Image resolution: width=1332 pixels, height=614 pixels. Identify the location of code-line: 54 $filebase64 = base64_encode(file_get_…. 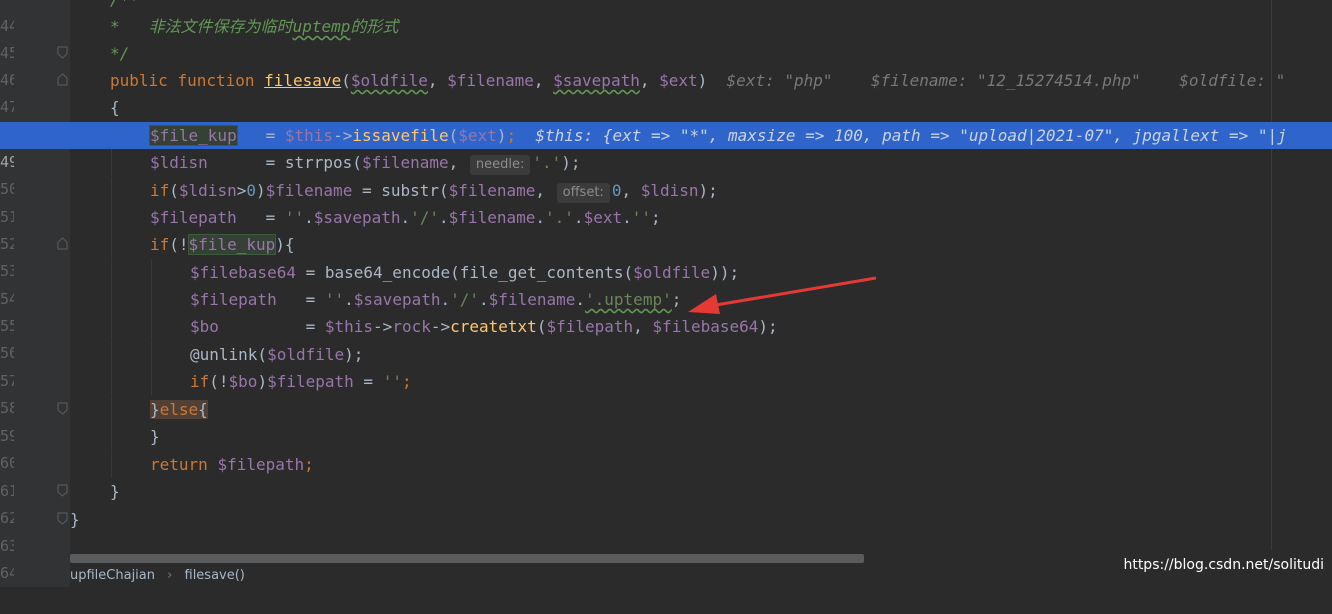
(666, 283).